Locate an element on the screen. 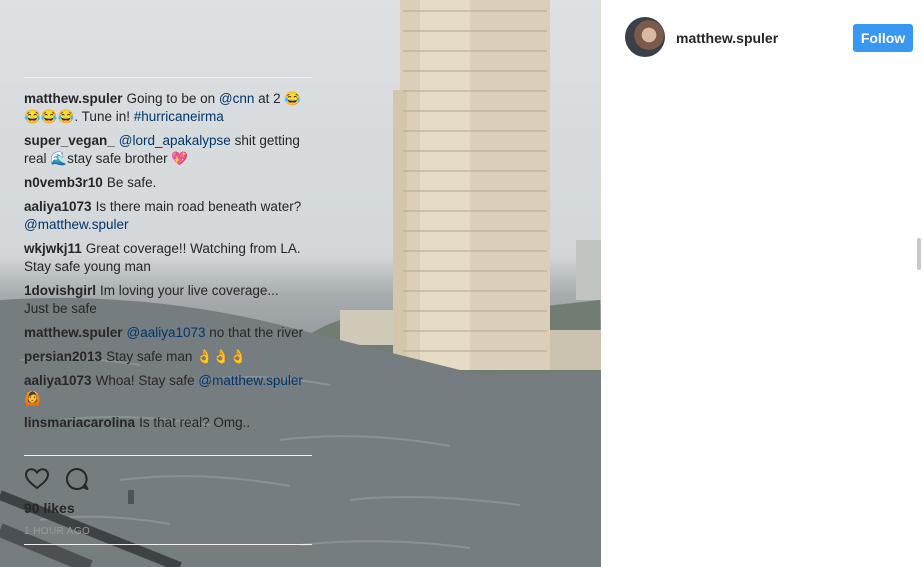 The width and height of the screenshot is (923, 567). comment-item: n0vemb3r10 Be safe. is located at coordinates (164, 183).